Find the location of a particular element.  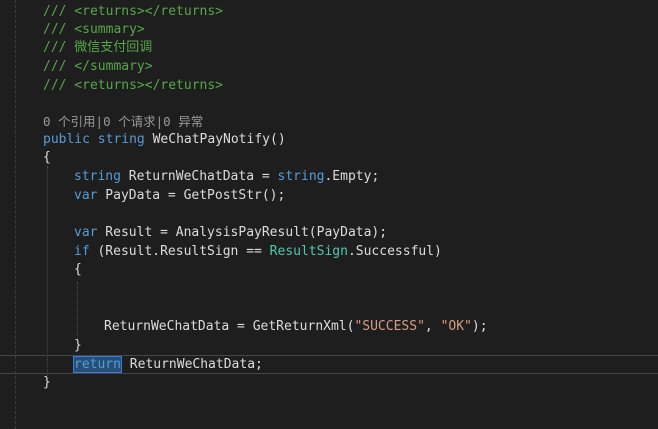

xml-doc-comment: /// 微信支付回调 is located at coordinates (98, 47).